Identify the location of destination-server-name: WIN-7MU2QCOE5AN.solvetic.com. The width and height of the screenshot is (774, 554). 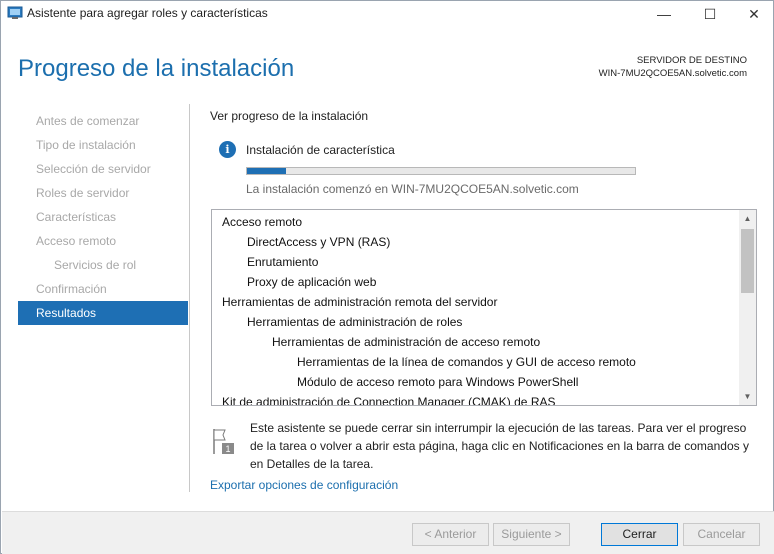
(672, 73).